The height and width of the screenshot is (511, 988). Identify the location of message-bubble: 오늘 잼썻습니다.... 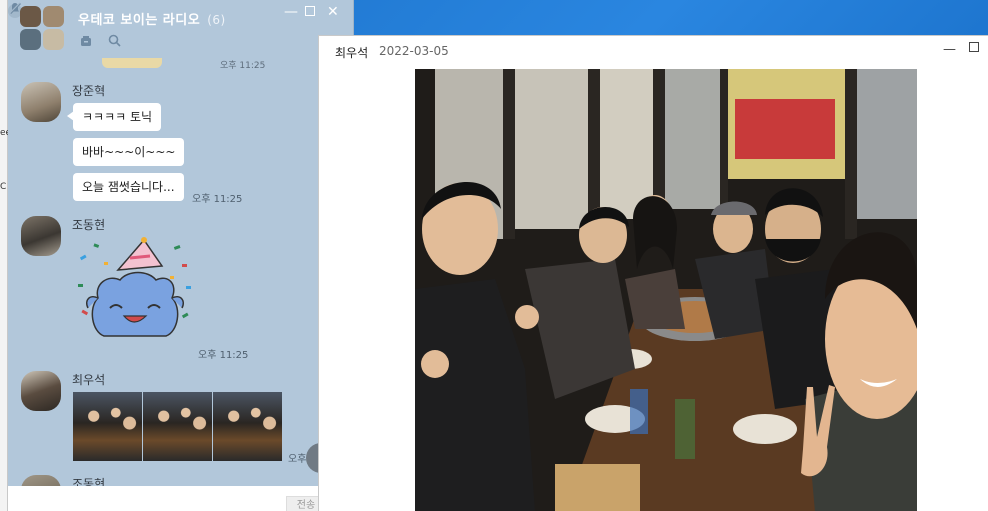
(128, 187).